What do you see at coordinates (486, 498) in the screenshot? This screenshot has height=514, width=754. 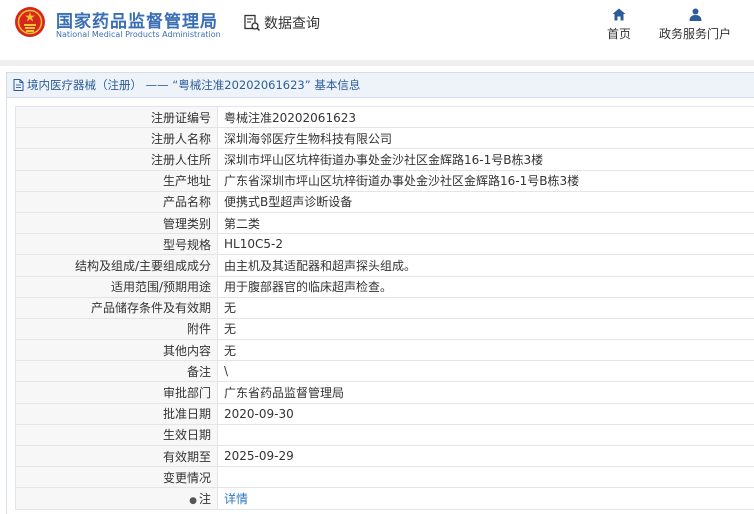 I see `note-value-cell: 详情` at bounding box center [486, 498].